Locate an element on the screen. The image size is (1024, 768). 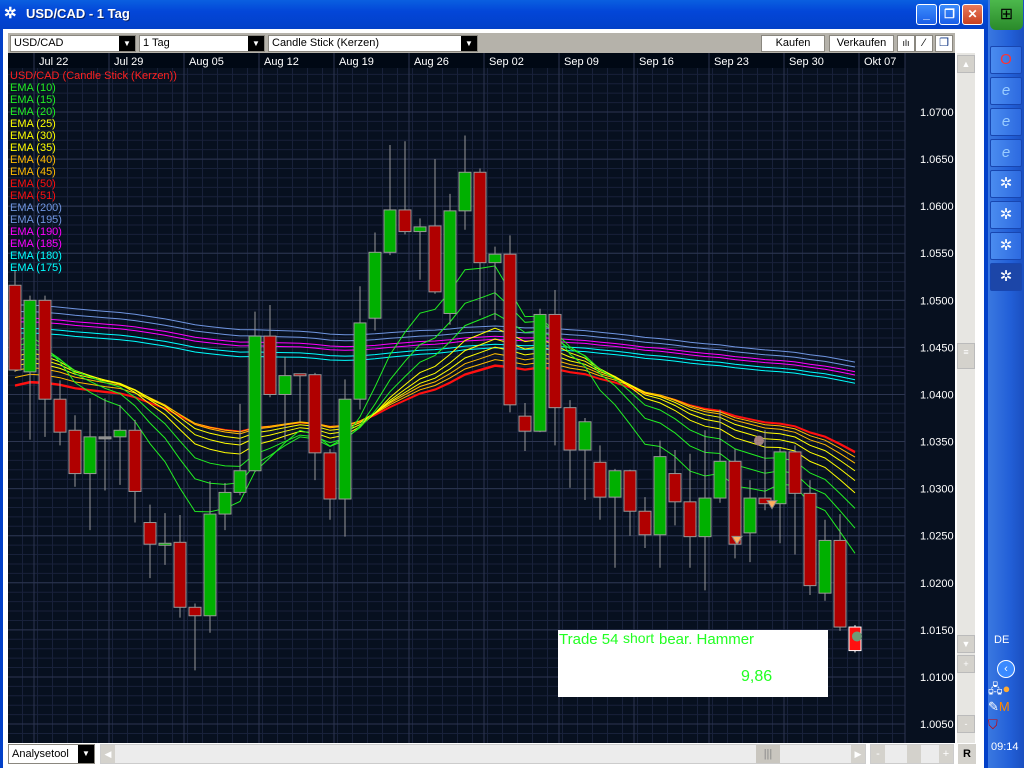
clock: 09:14 is located at coordinates (1005, 747).